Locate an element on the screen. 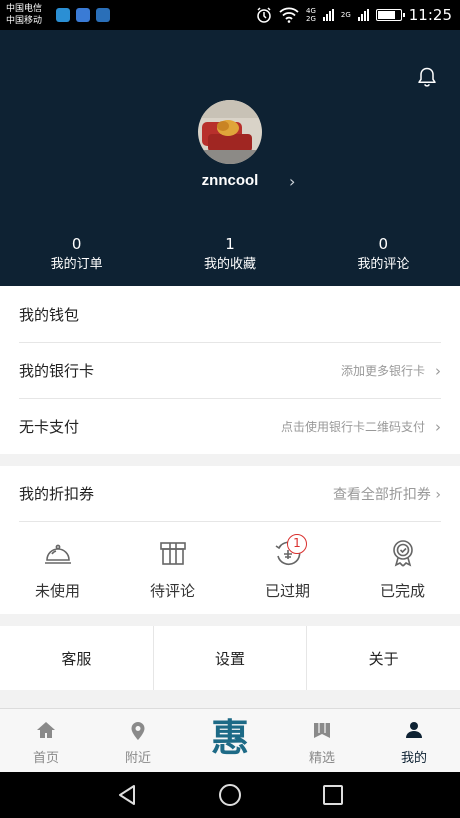 The height and width of the screenshot is (818, 460). medal-icon is located at coordinates (403, 553).